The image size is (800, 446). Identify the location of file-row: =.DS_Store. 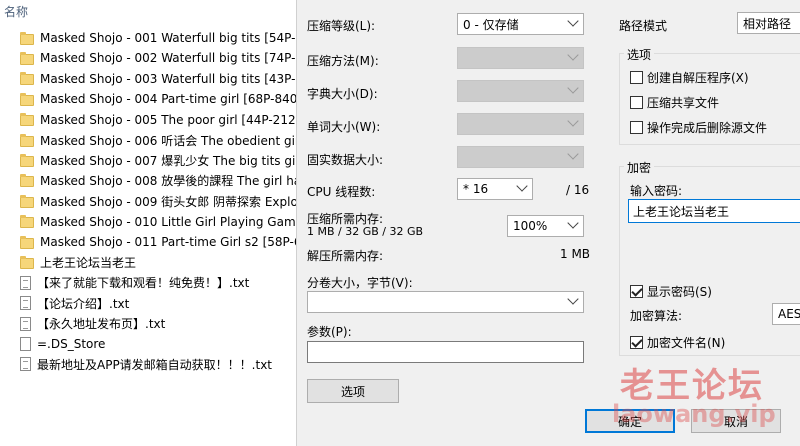
(158, 344).